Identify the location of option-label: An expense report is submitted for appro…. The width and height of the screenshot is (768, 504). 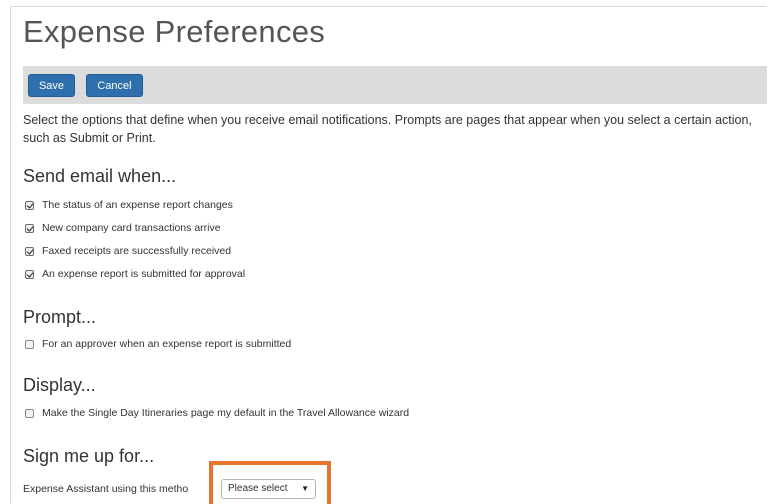
(144, 274).